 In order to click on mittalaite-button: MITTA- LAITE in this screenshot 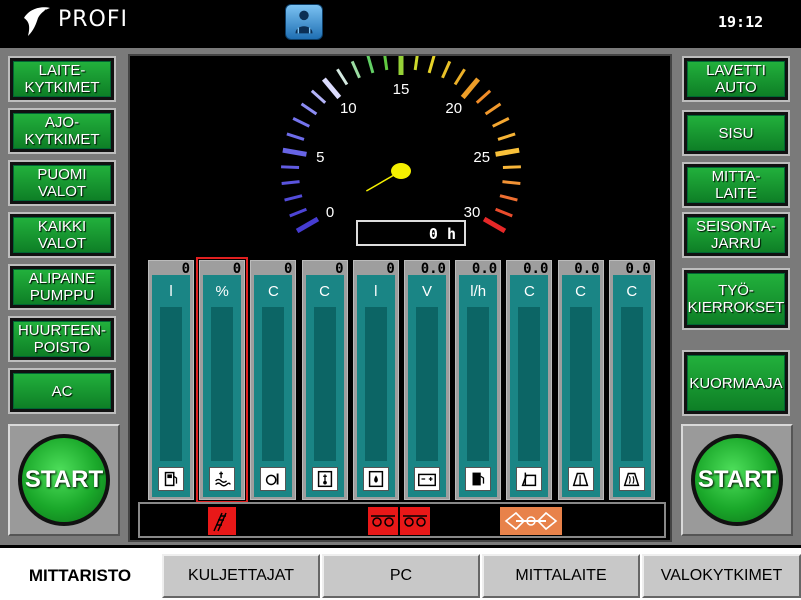, I will do `click(736, 185)`.